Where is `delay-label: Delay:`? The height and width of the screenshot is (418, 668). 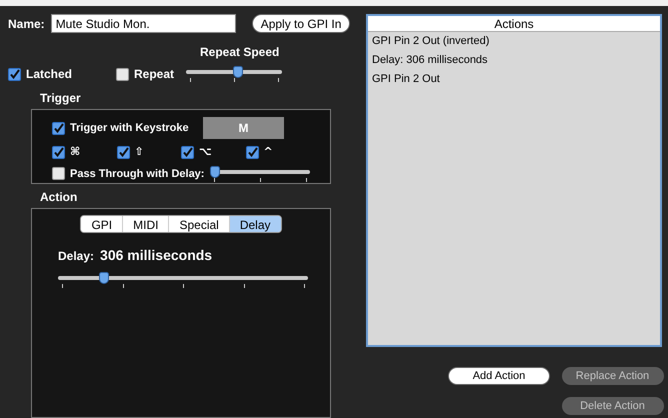
delay-label: Delay: is located at coordinates (76, 257).